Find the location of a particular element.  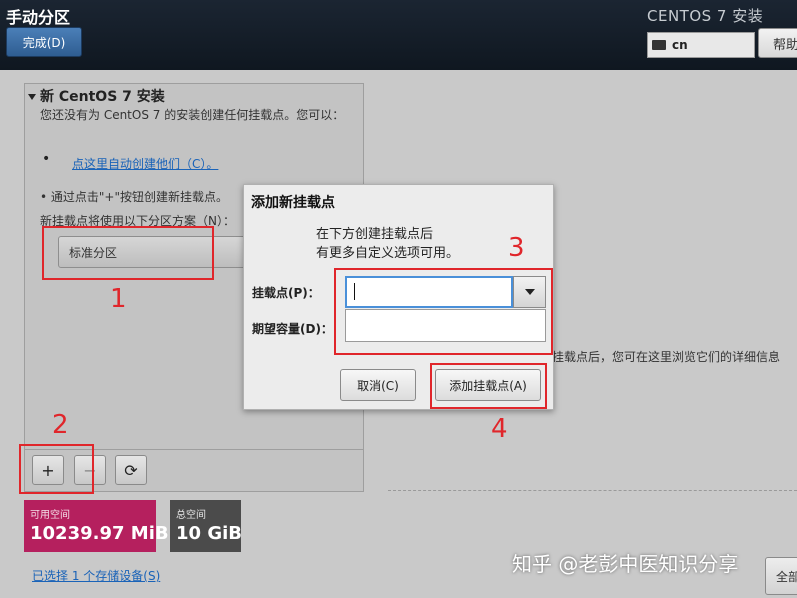

reset-all-button: 全部重设 is located at coordinates (781, 576).